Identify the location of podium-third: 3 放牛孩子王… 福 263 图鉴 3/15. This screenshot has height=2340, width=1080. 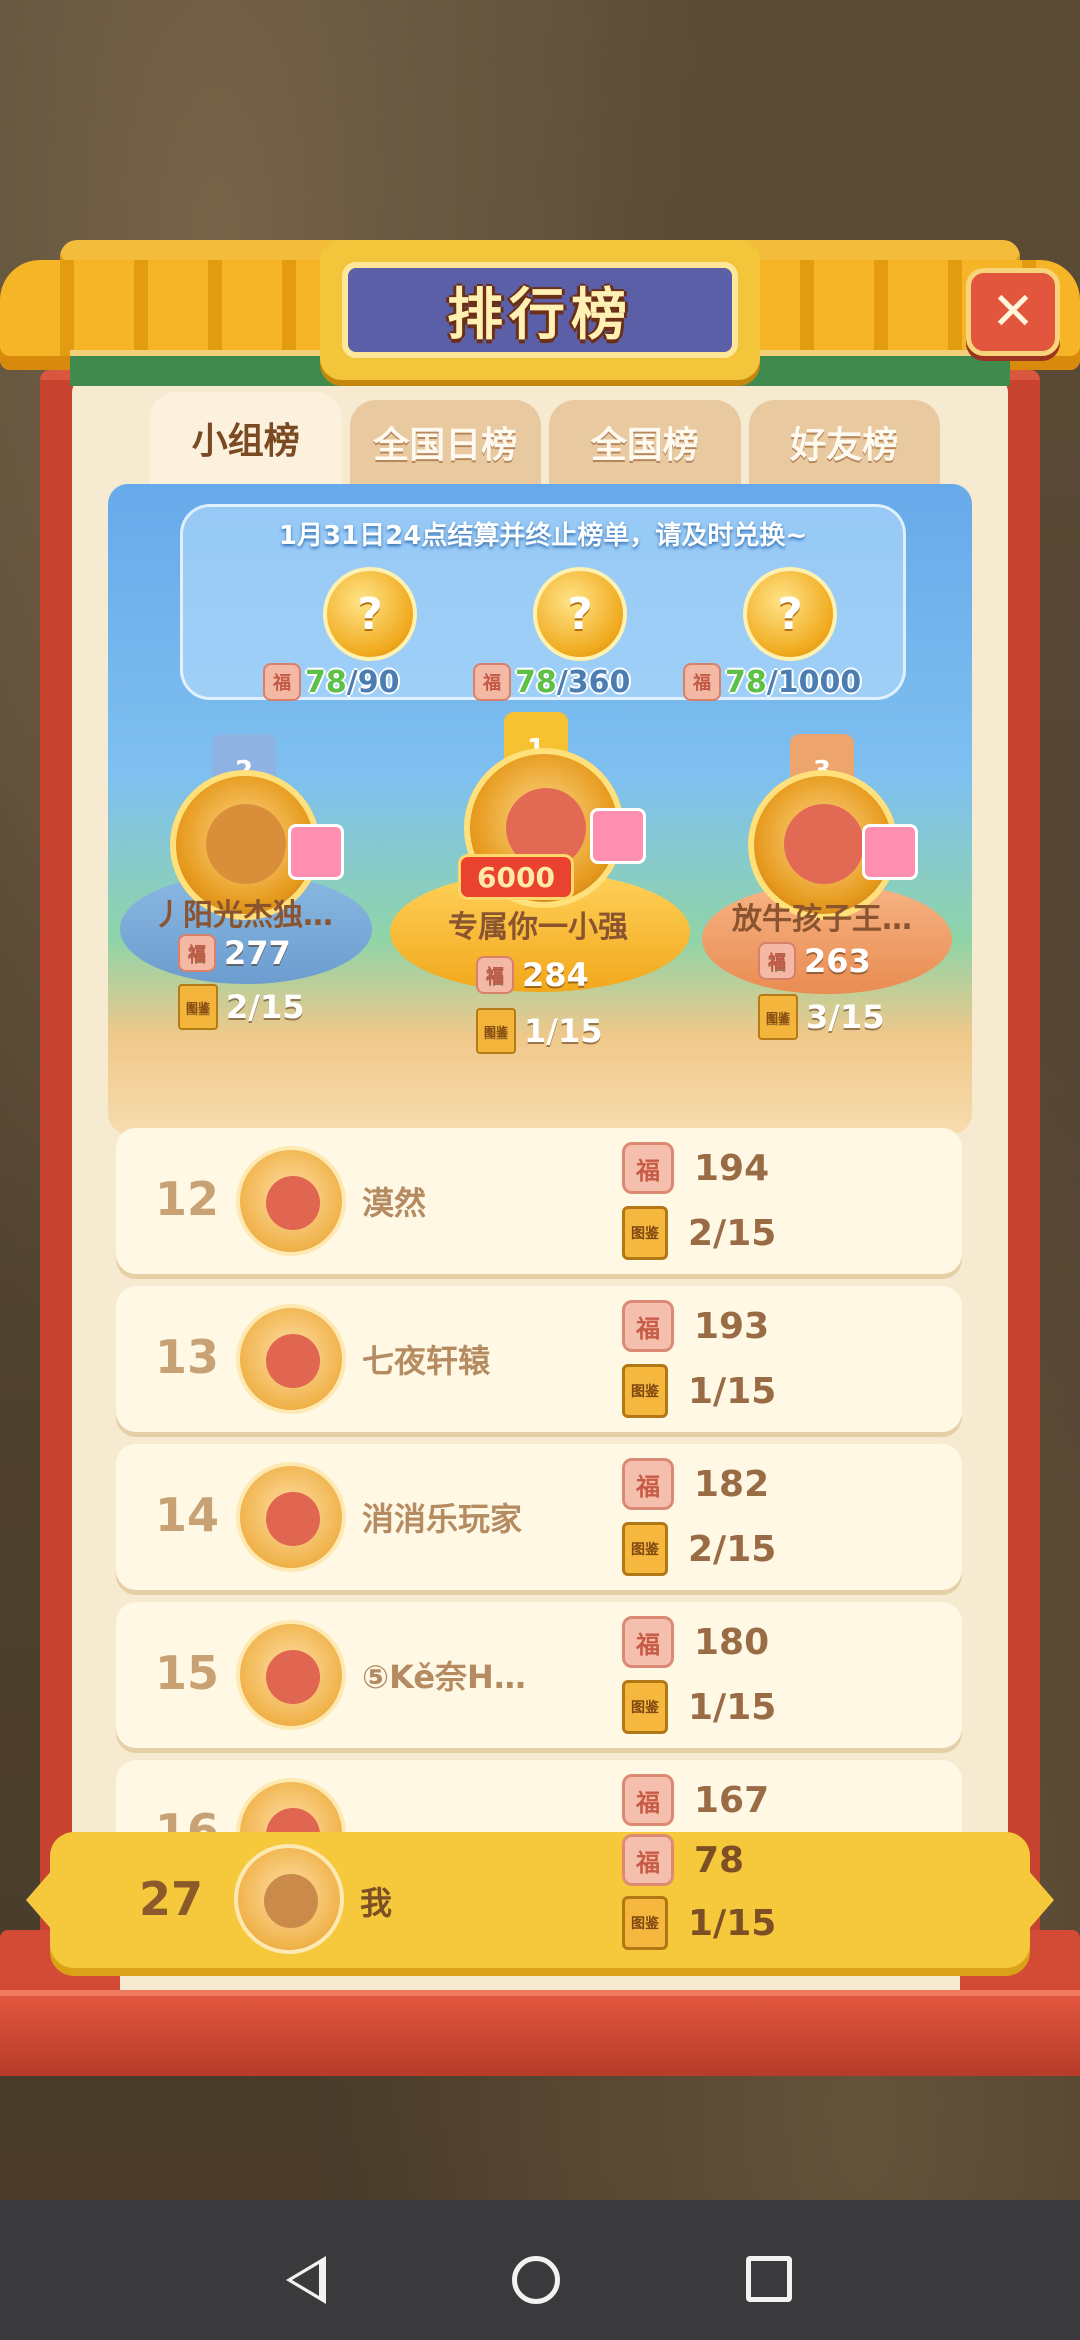
(832, 934).